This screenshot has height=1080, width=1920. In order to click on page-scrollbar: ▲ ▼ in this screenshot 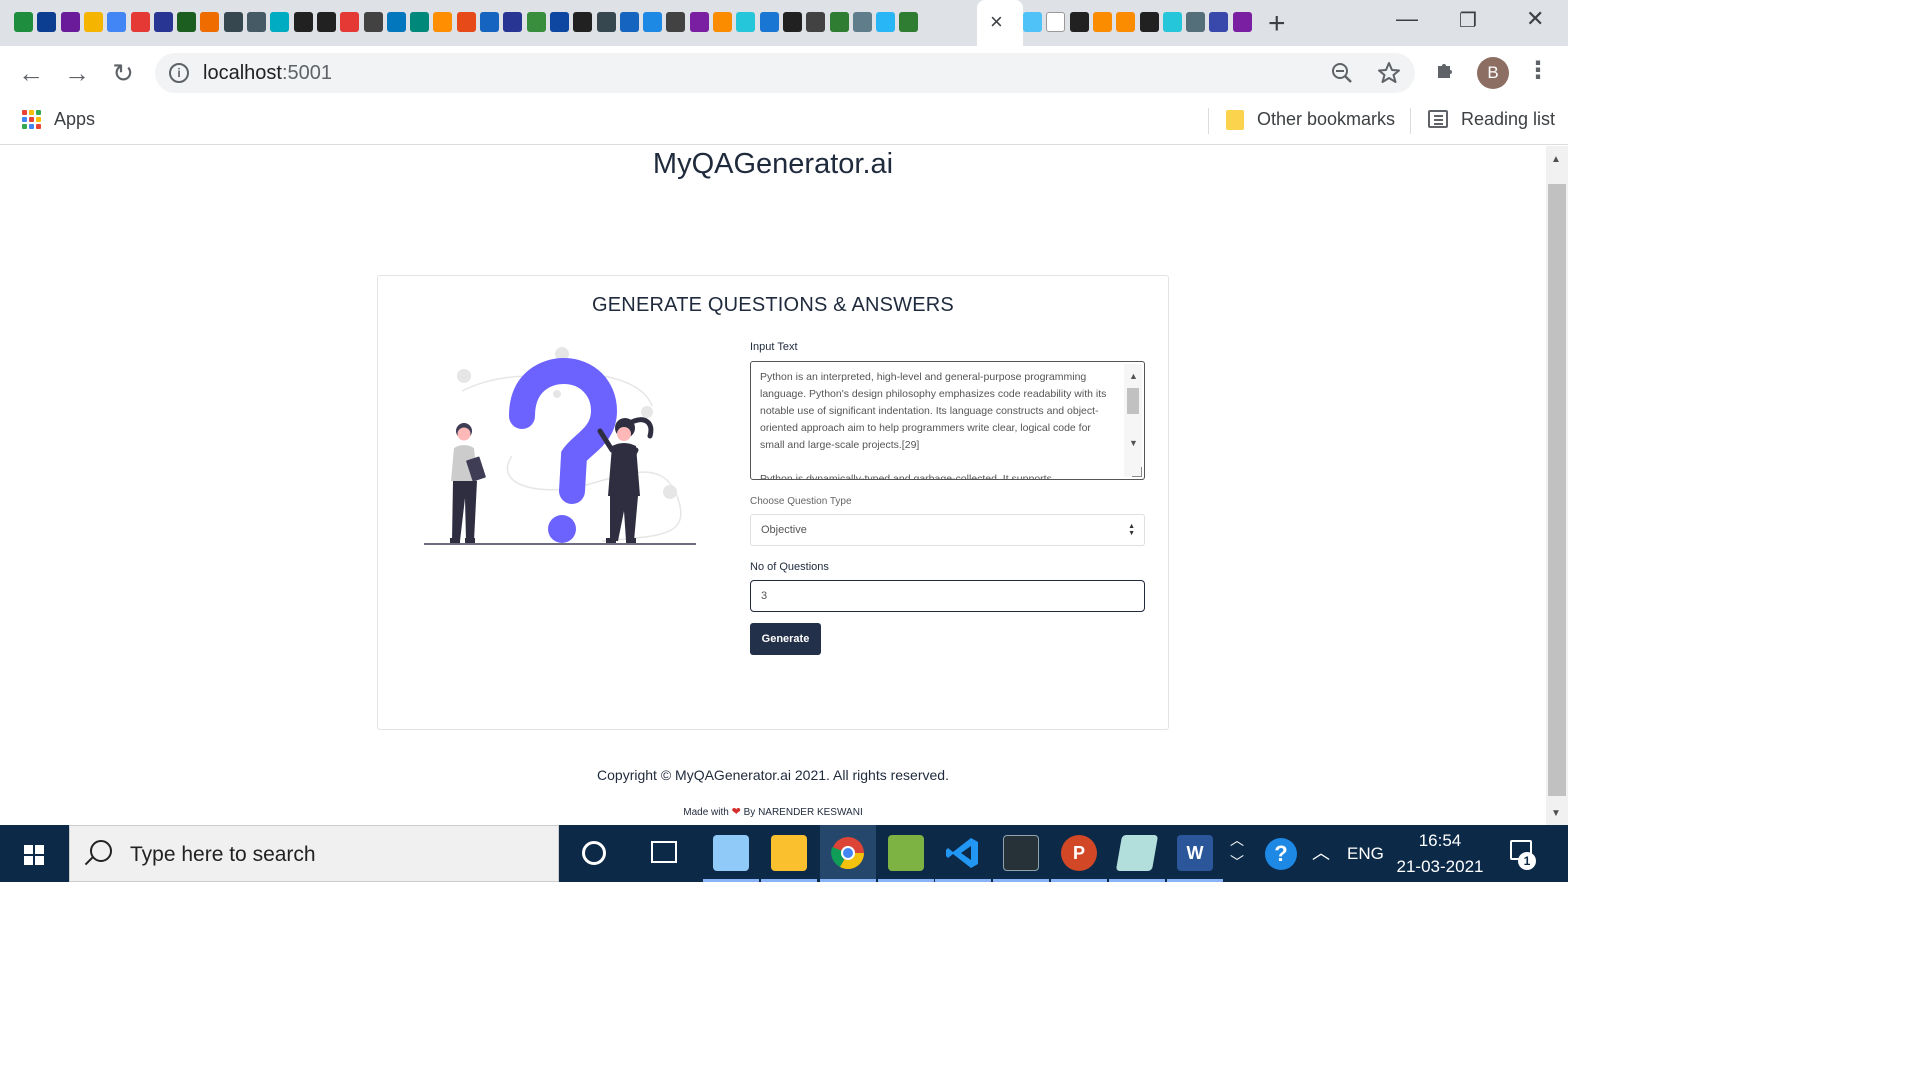, I will do `click(1557, 485)`.